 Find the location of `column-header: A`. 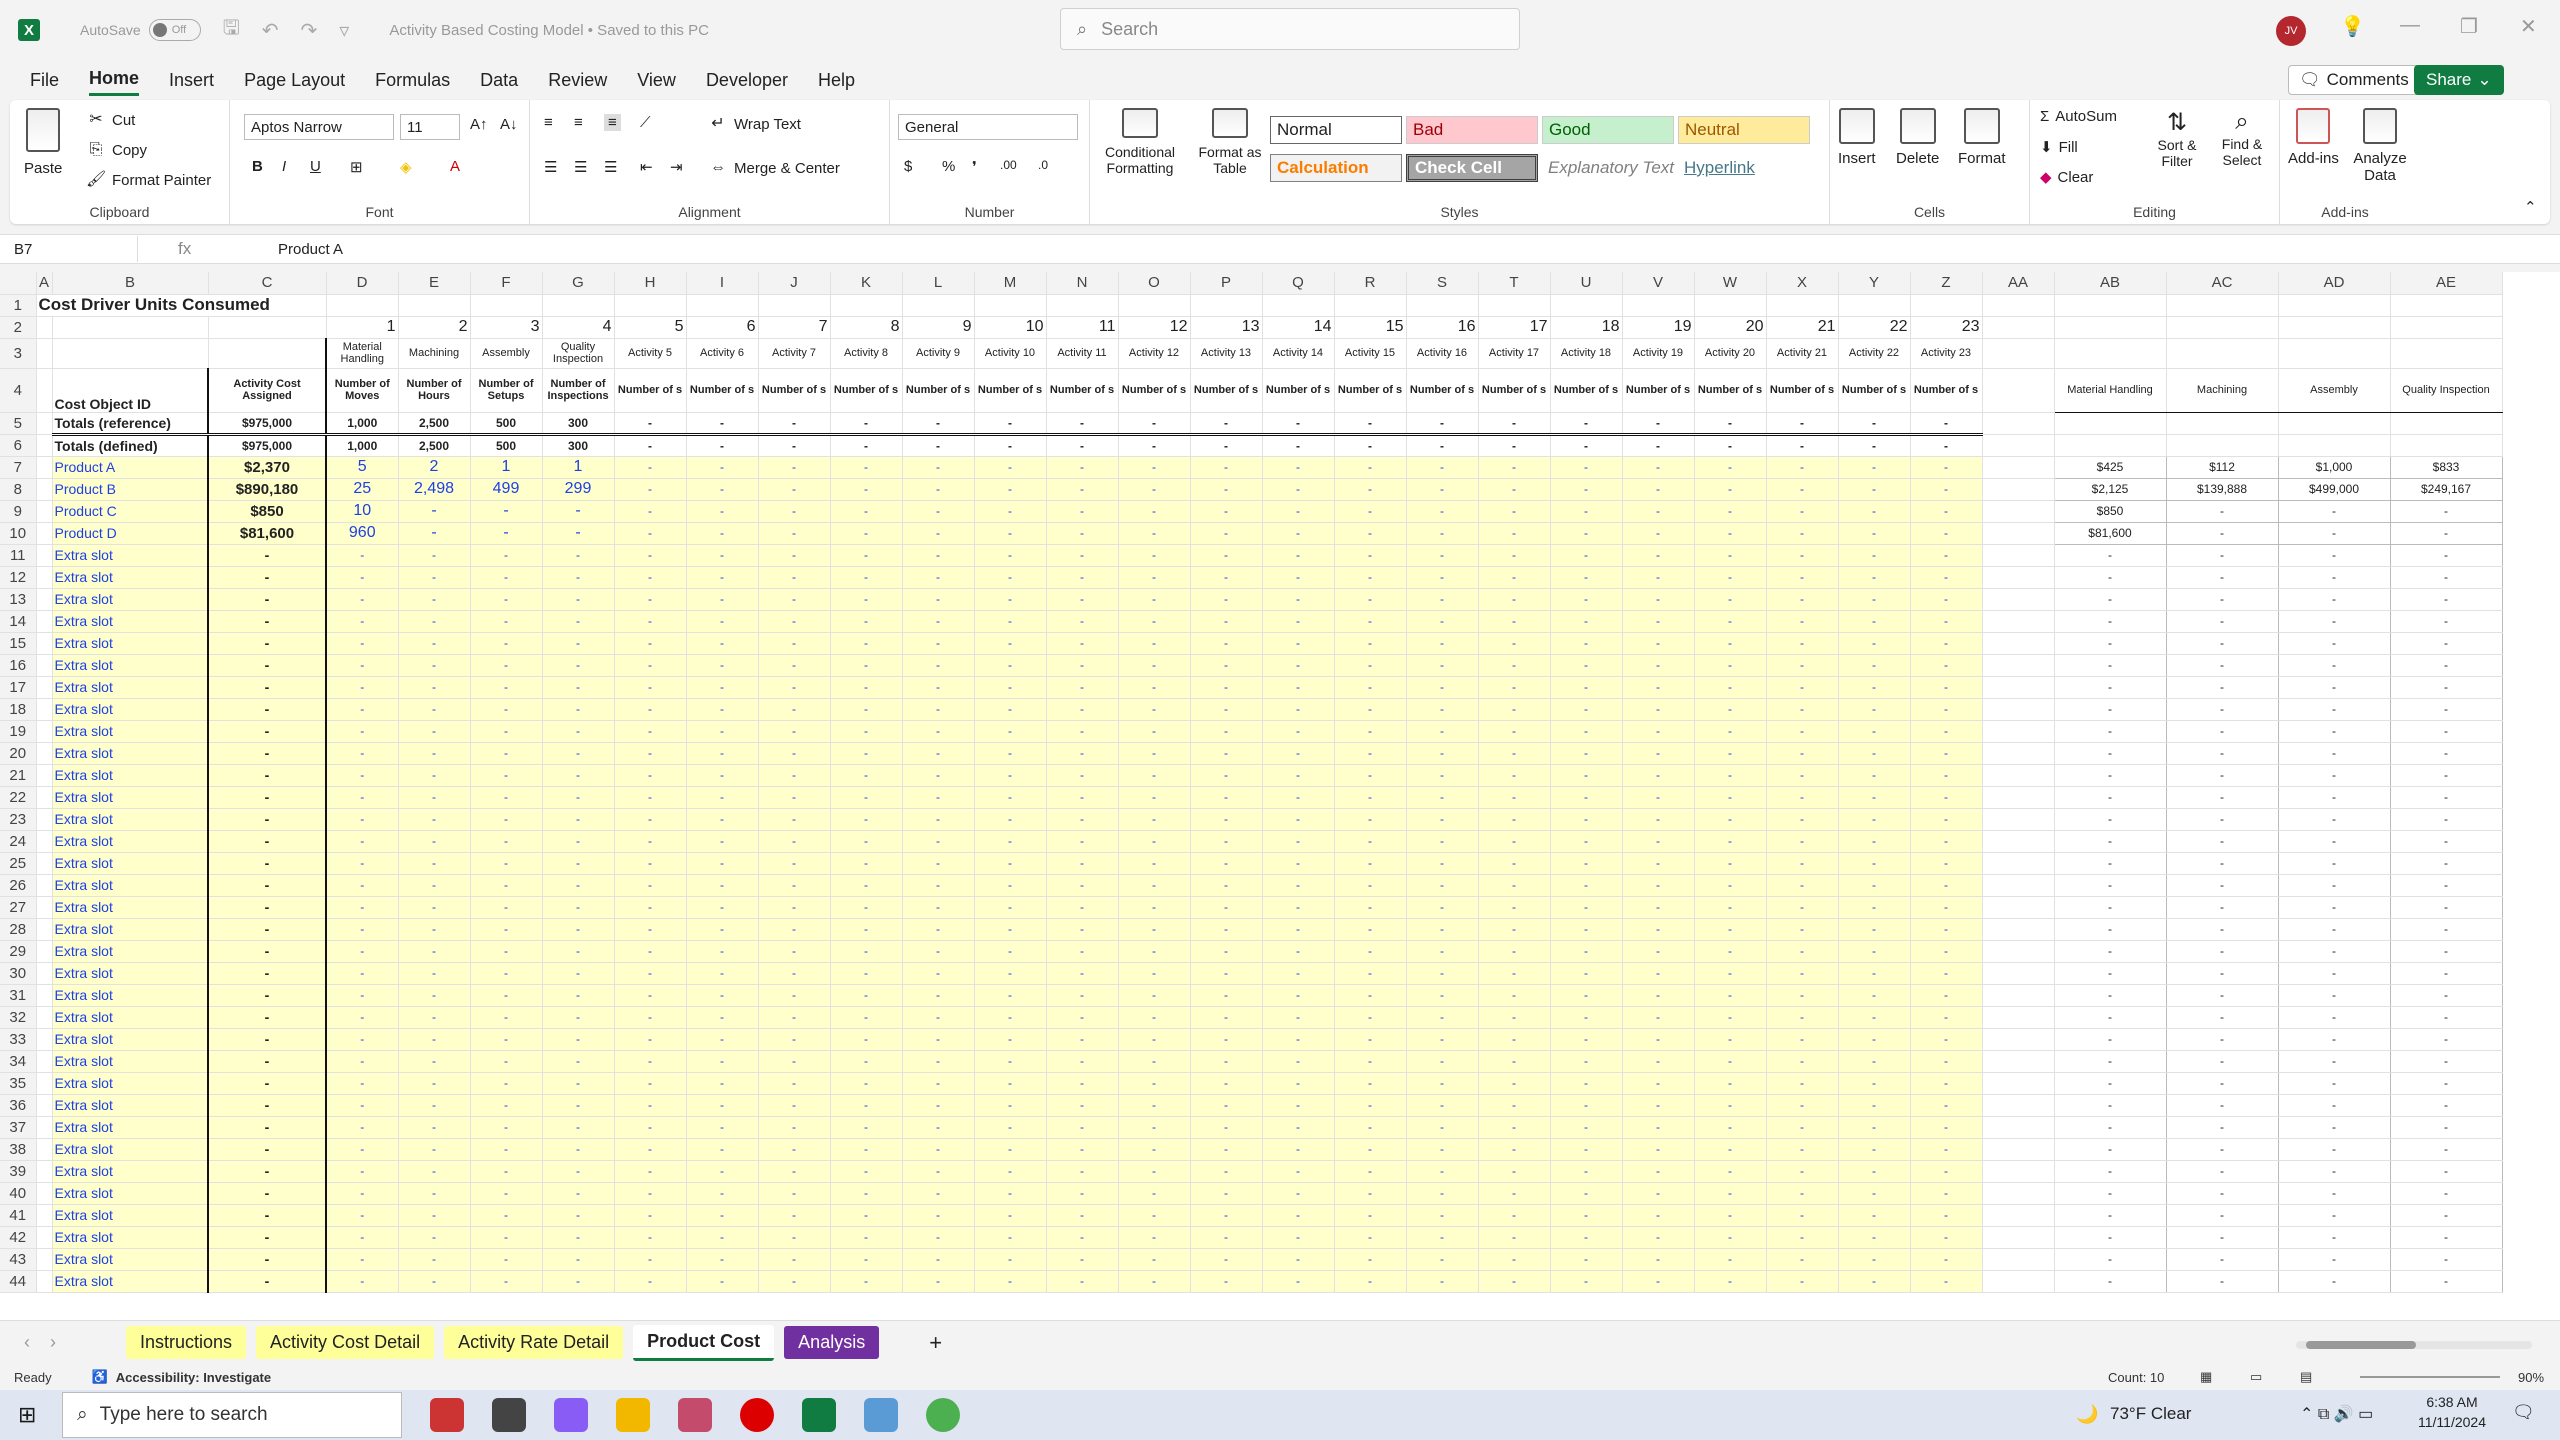

column-header: A is located at coordinates (44, 283).